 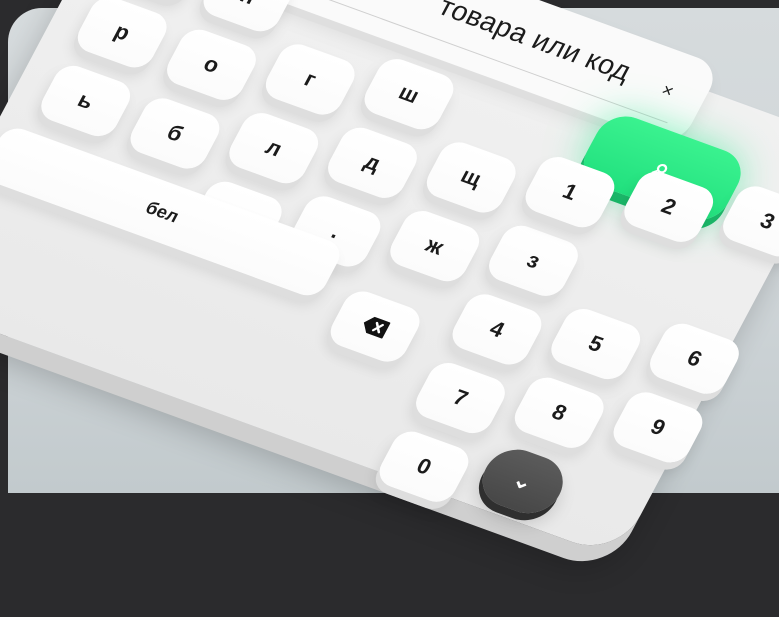 What do you see at coordinates (424, 466) in the screenshot?
I see `key-label: 0` at bounding box center [424, 466].